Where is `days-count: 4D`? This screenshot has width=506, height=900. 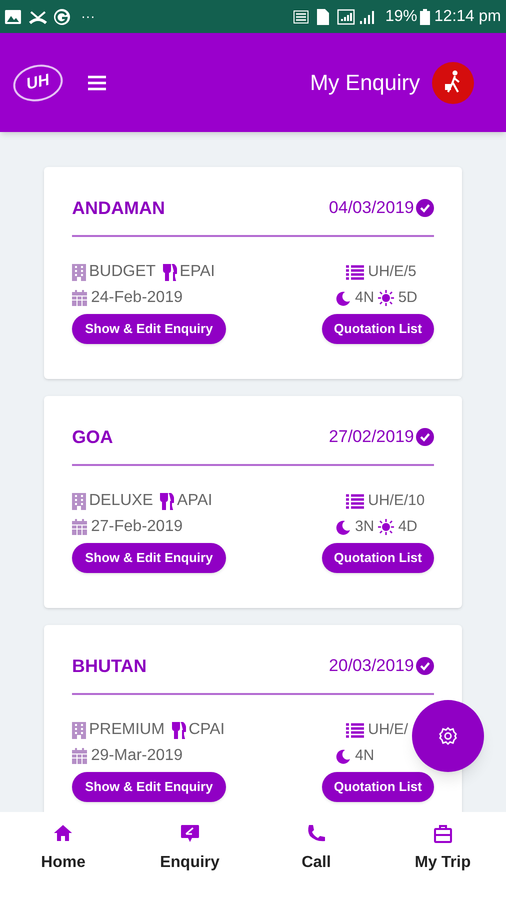
days-count: 4D is located at coordinates (408, 526).